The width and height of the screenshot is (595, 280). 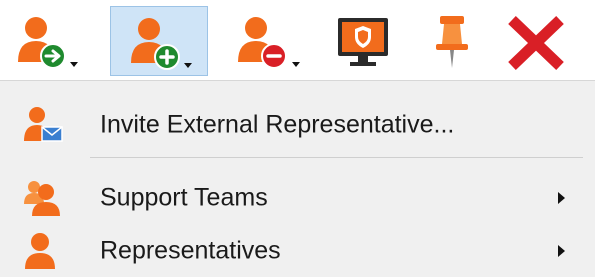 What do you see at coordinates (43, 124) in the screenshot?
I see `user-mail-icon` at bounding box center [43, 124].